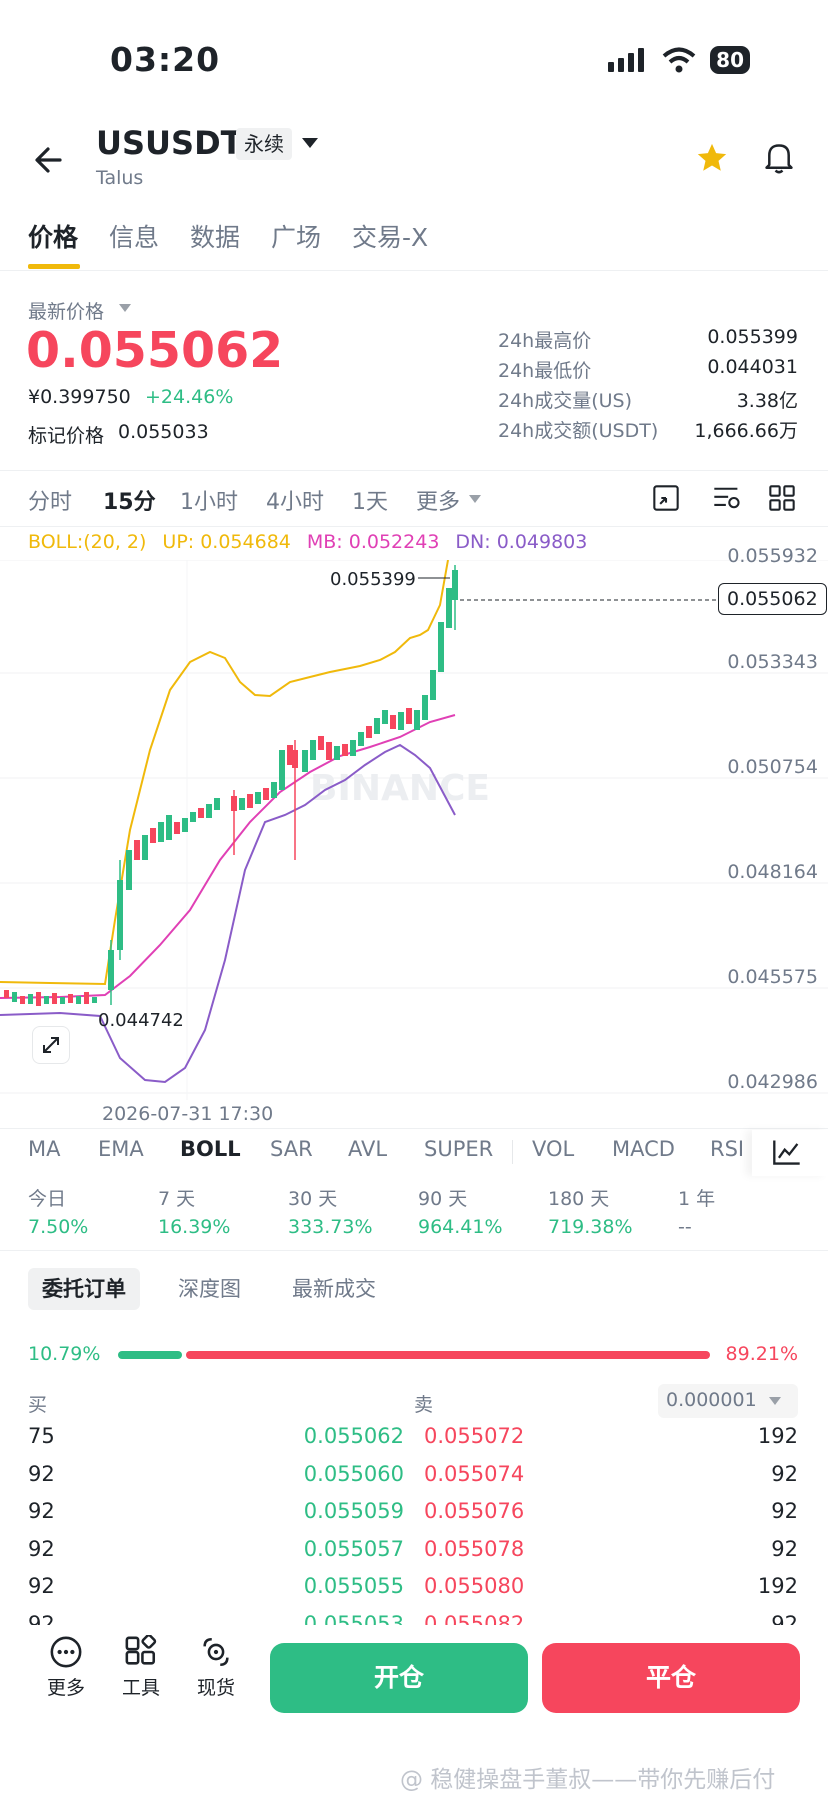 The width and height of the screenshot is (828, 1800). Describe the element at coordinates (140, 1688) in the screenshot. I see `tools-label: 工具` at that location.